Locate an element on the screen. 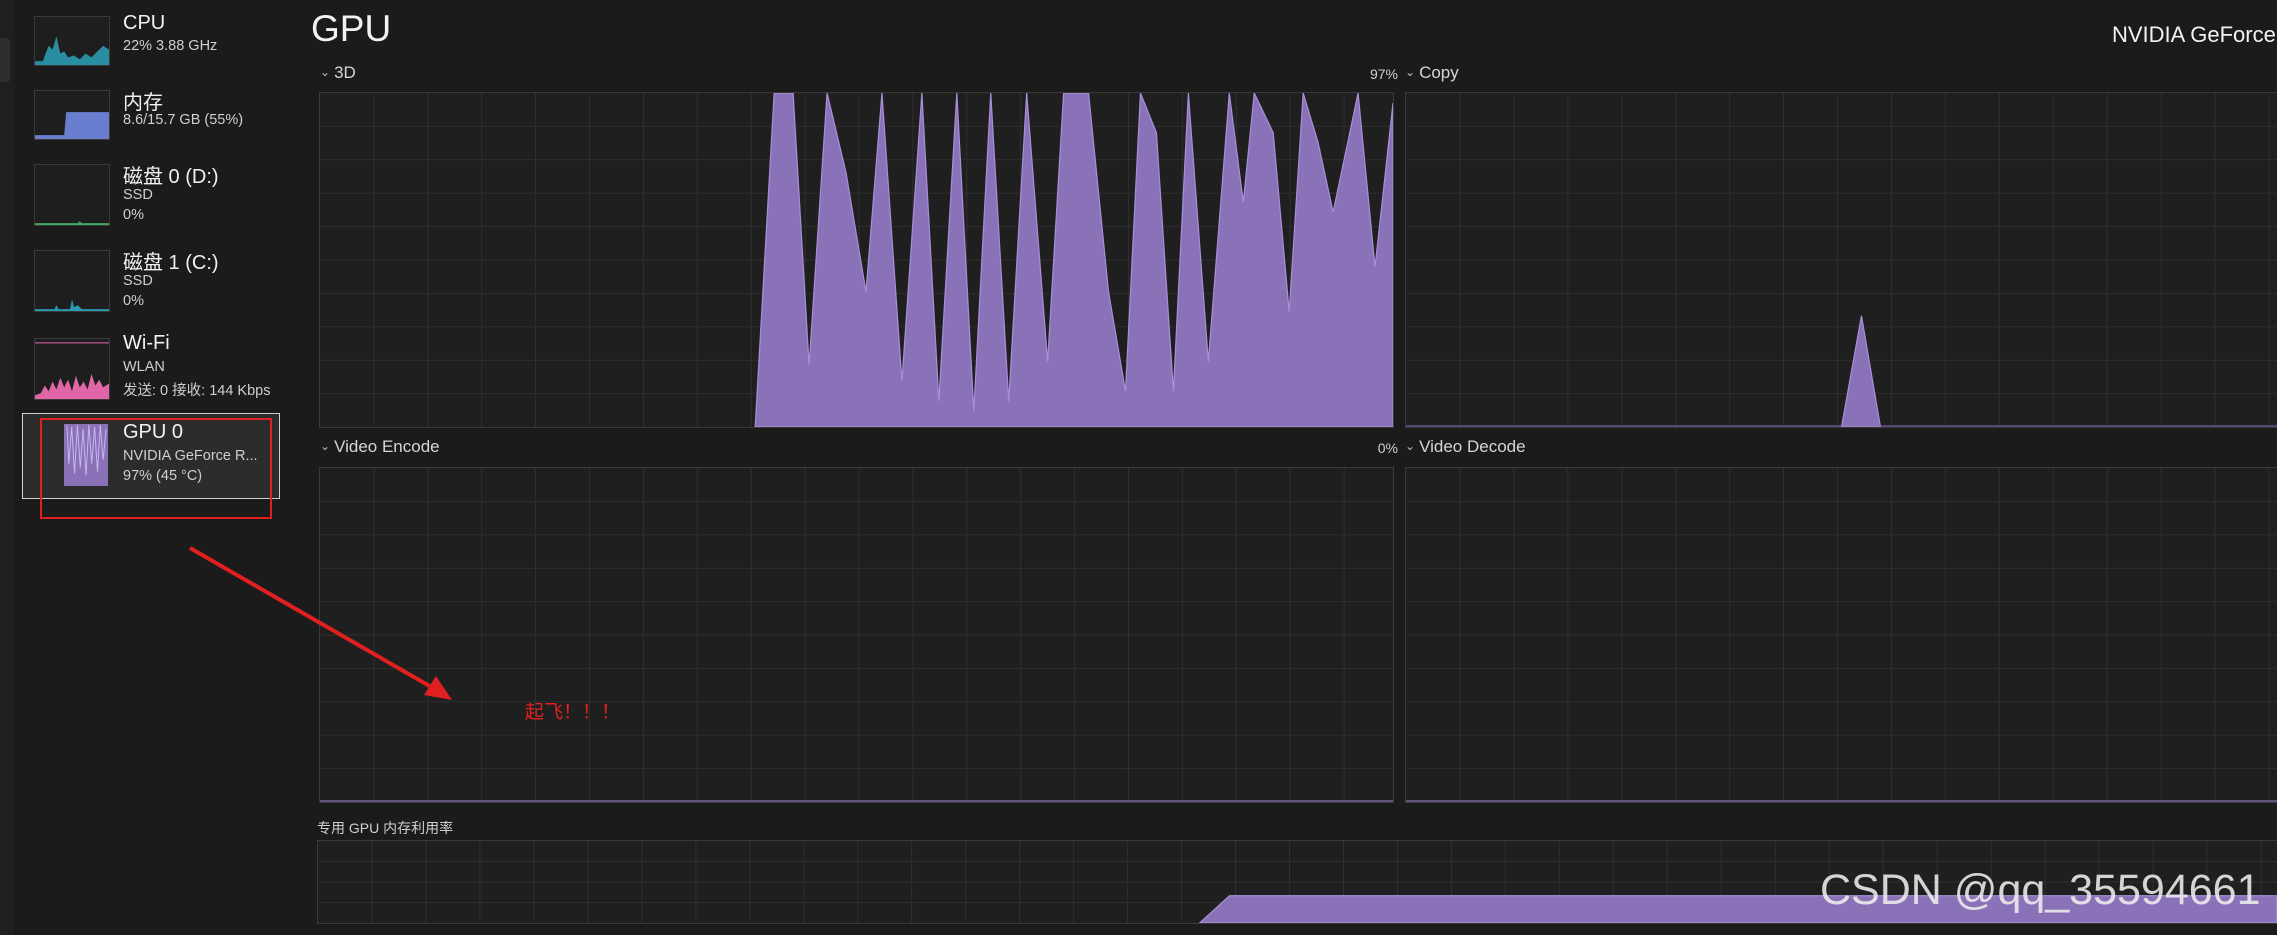 Image resolution: width=2277 pixels, height=935 pixels. wifi-thumbnail-graph is located at coordinates (72, 369).